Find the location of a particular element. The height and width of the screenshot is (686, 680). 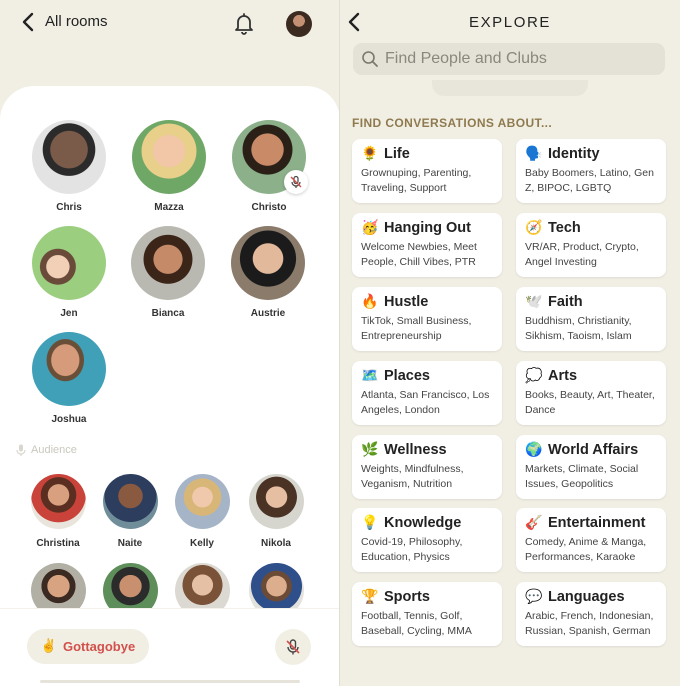

sunflower-icon: 🌻 is located at coordinates (370, 154).